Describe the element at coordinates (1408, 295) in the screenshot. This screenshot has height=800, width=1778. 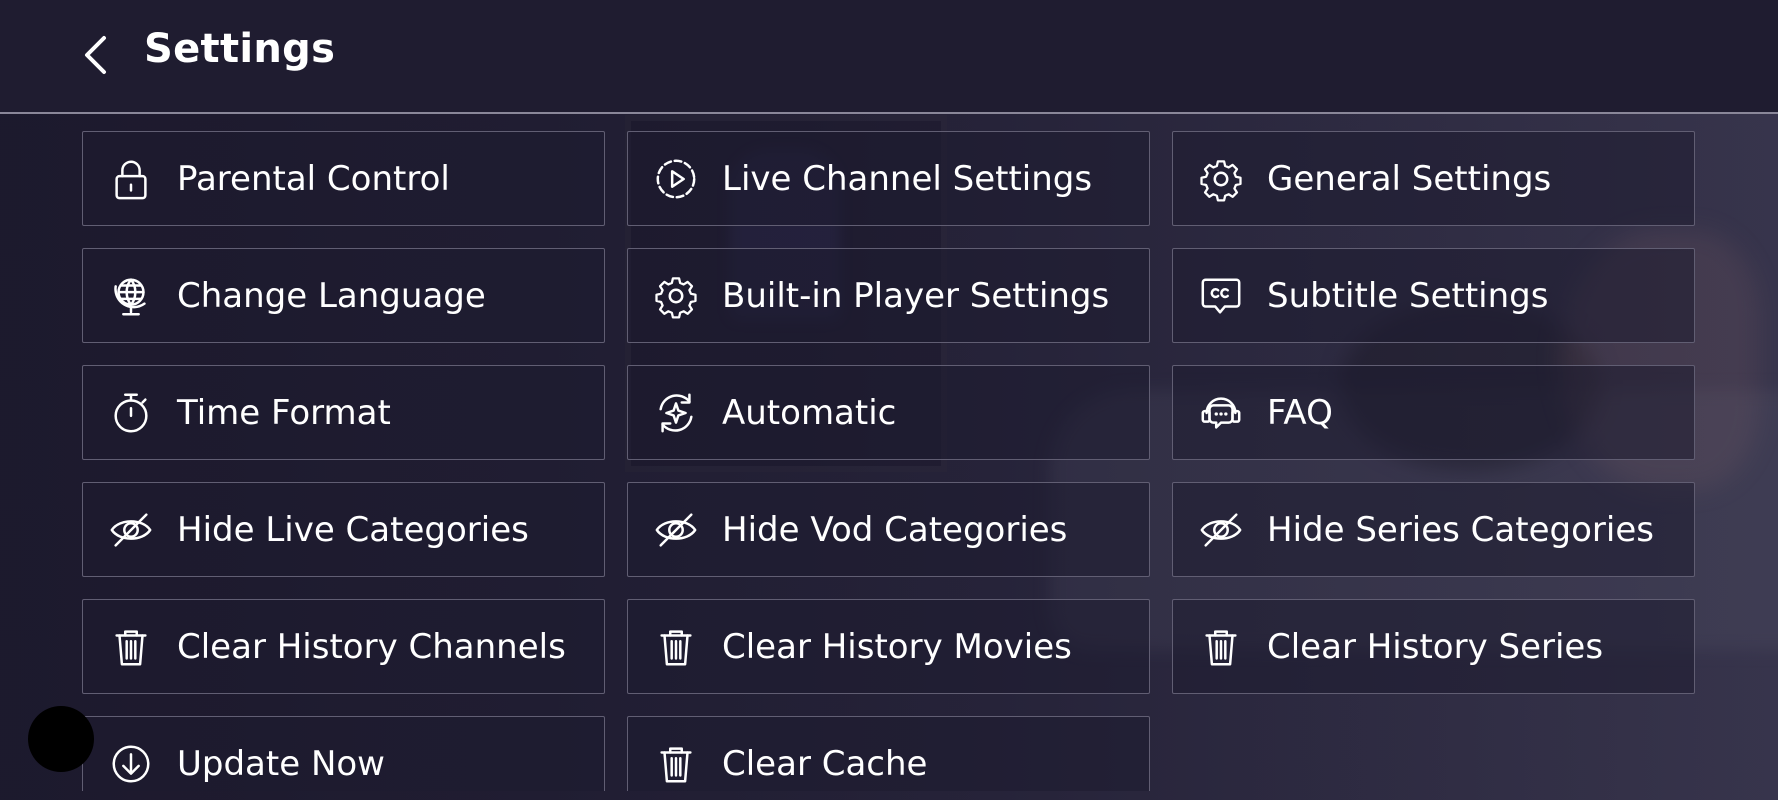
I see `settings-tile-label: Subtitle Settings` at that location.